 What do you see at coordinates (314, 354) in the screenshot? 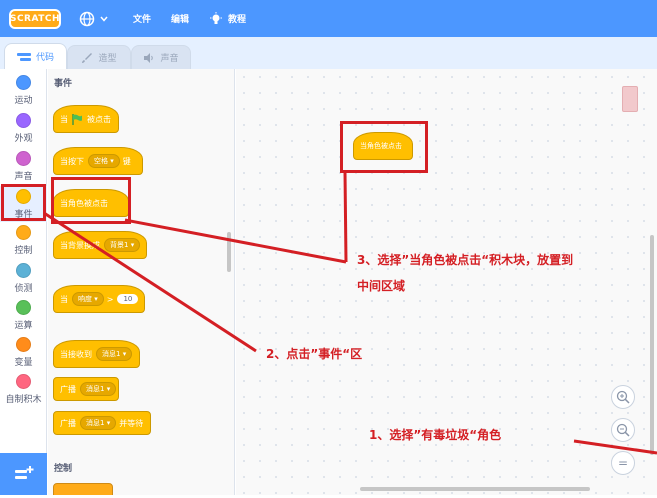
I see `annotation-step2: 2、点击”事件“区` at bounding box center [314, 354].